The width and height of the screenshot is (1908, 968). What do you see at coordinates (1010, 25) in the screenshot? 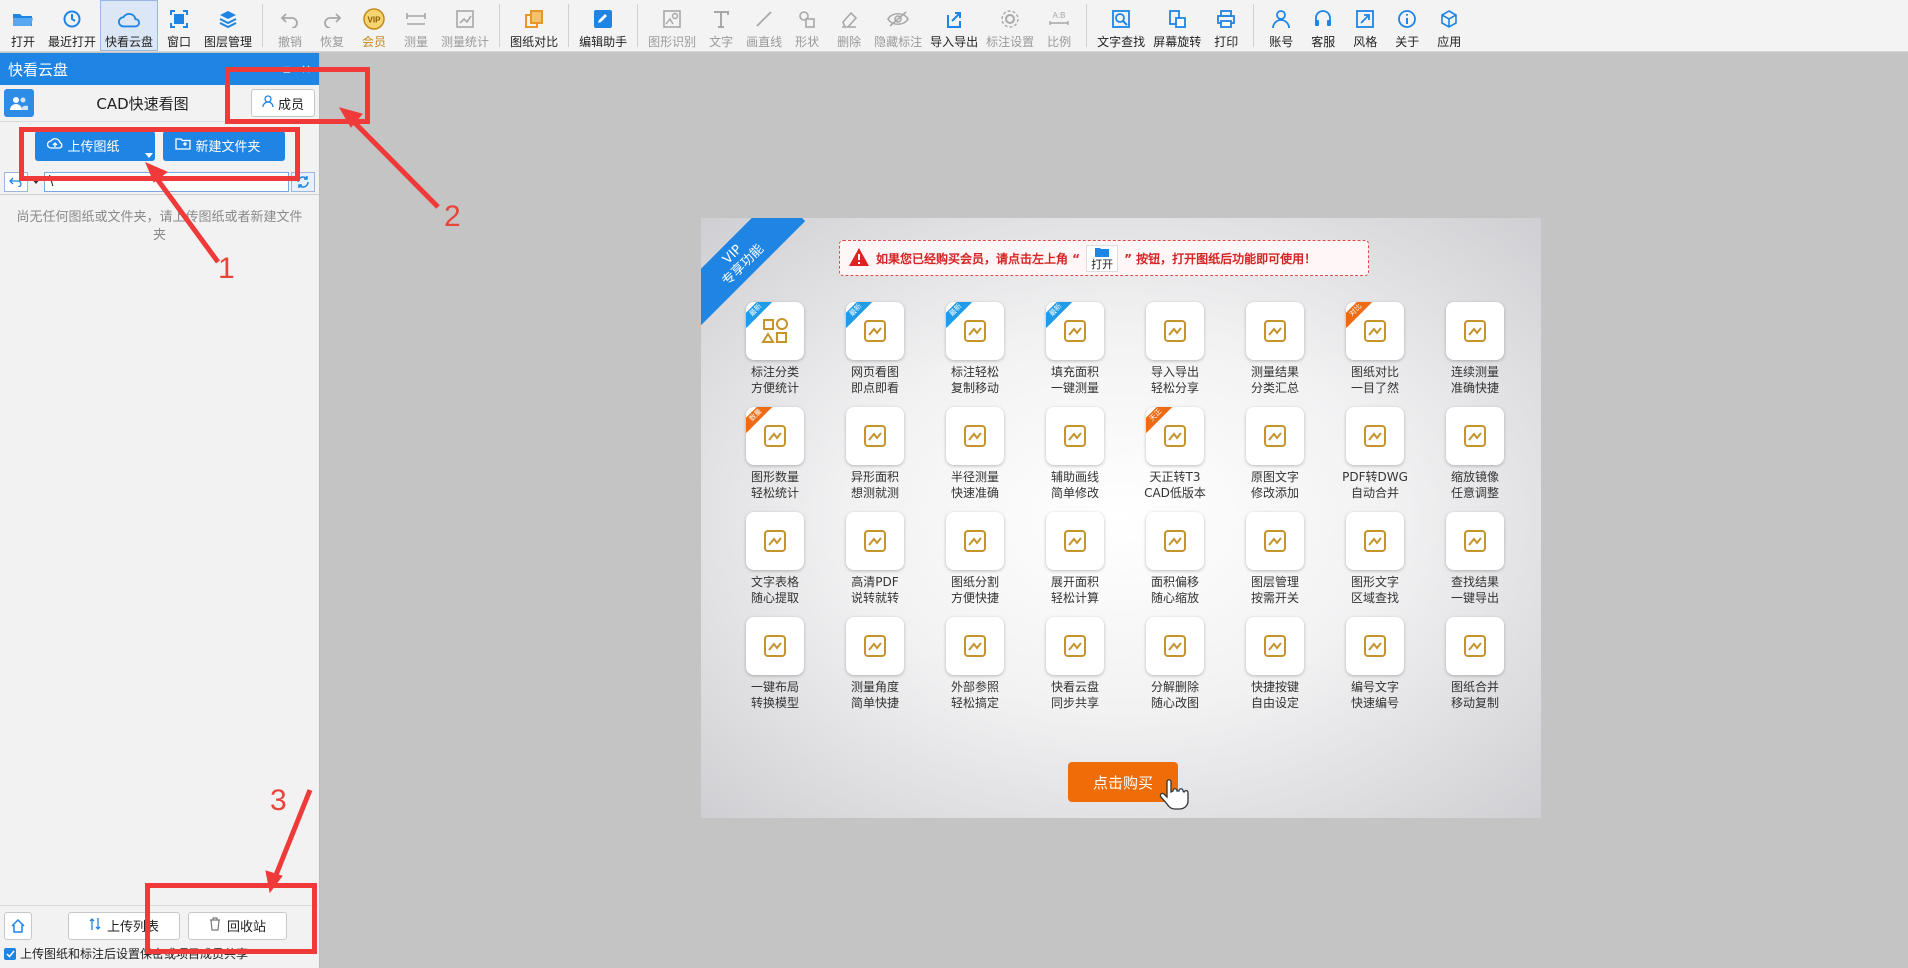
I see `annotation-settings-button: 标注设置` at bounding box center [1010, 25].